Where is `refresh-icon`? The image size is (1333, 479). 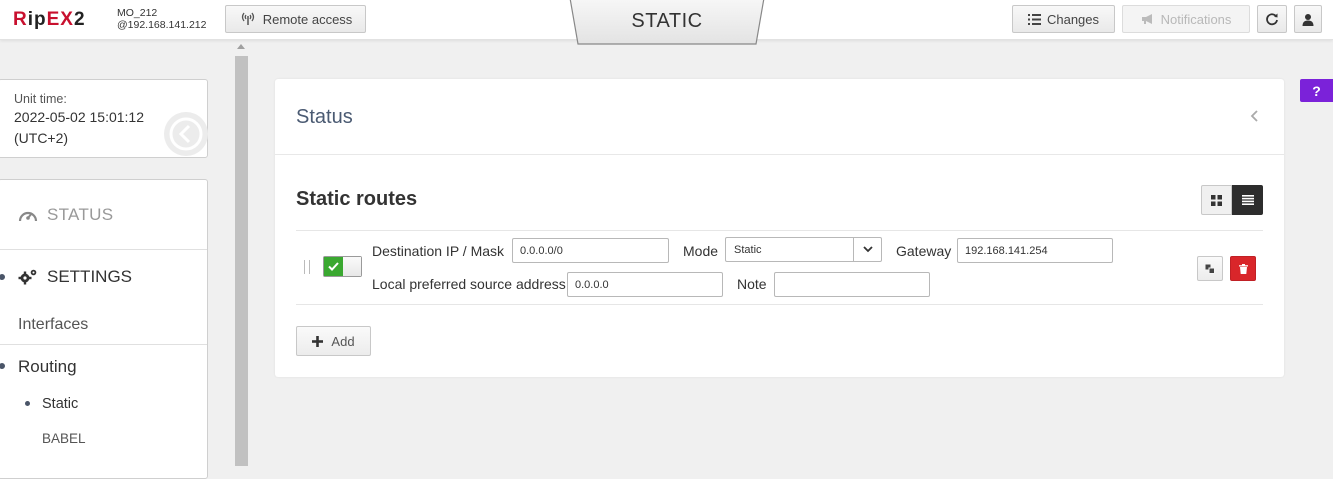
refresh-icon is located at coordinates (1272, 19).